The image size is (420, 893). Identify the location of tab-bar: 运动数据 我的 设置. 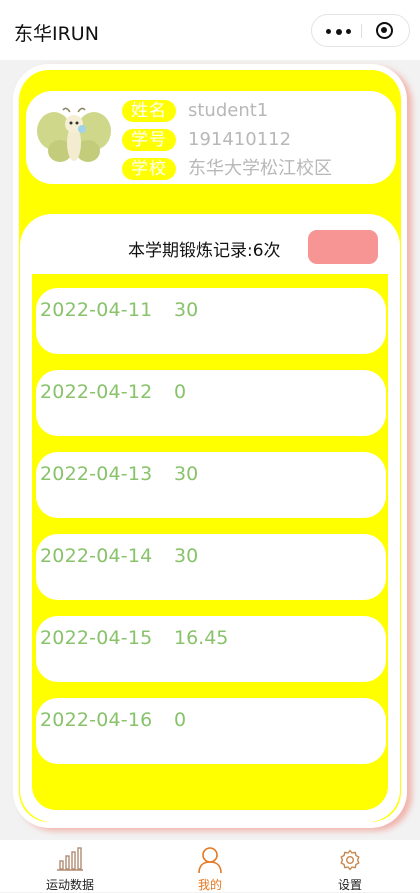
(210, 866).